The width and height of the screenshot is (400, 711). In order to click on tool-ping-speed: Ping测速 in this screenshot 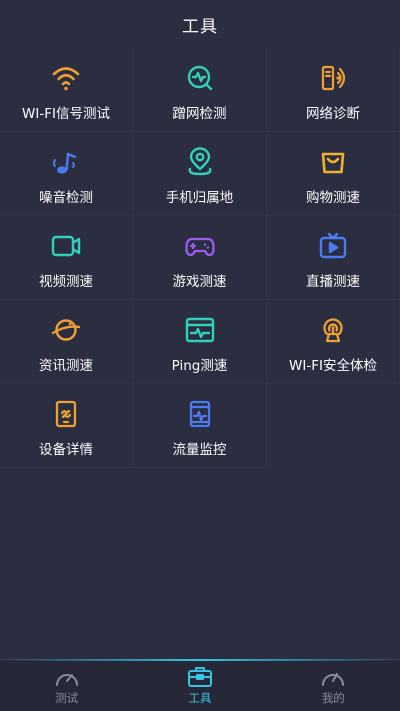, I will do `click(200, 342)`.